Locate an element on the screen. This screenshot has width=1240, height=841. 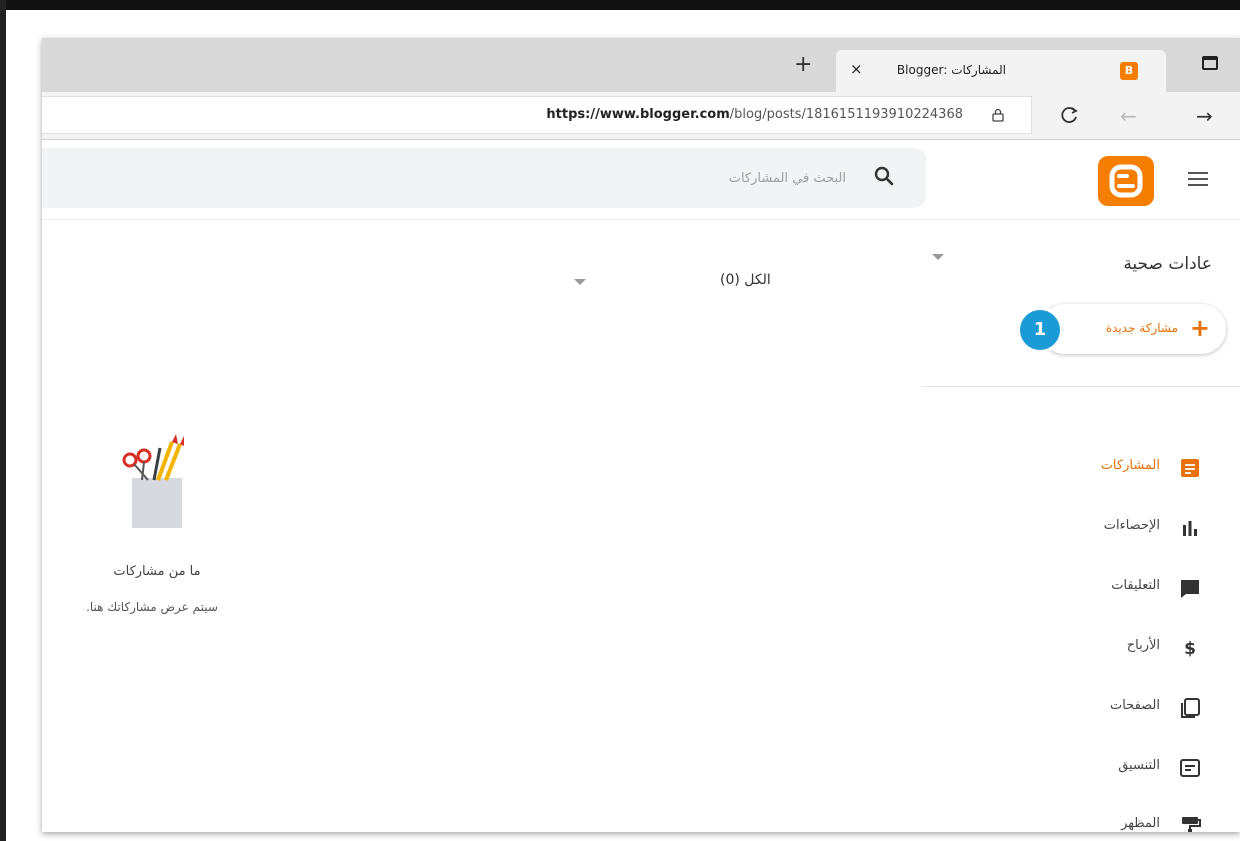
sidebar-item-theme: المظهر is located at coordinates (1081, 819).